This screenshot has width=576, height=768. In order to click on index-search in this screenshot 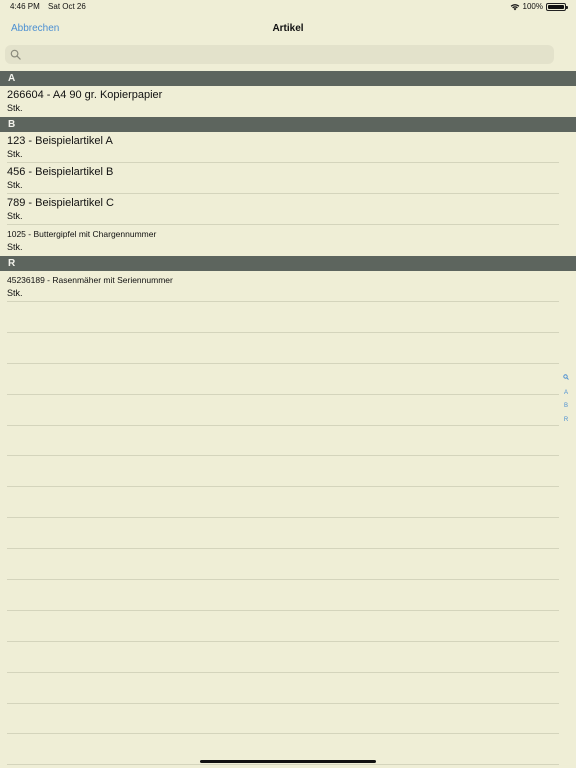, I will do `click(566, 380)`.